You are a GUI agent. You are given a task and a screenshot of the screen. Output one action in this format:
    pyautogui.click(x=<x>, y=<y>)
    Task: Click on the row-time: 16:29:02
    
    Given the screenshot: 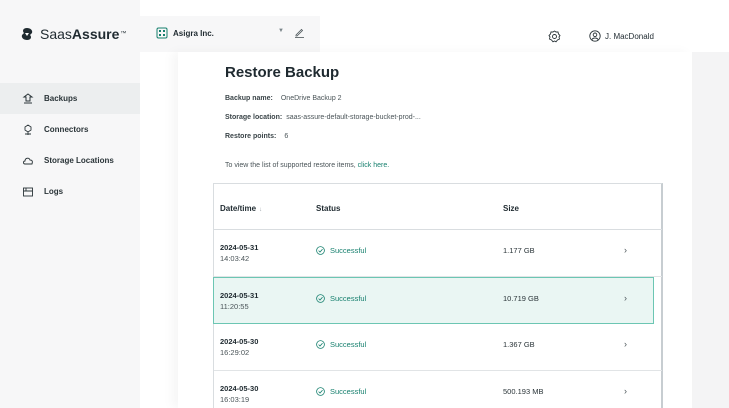 What is the action you would take?
    pyautogui.click(x=235, y=352)
    